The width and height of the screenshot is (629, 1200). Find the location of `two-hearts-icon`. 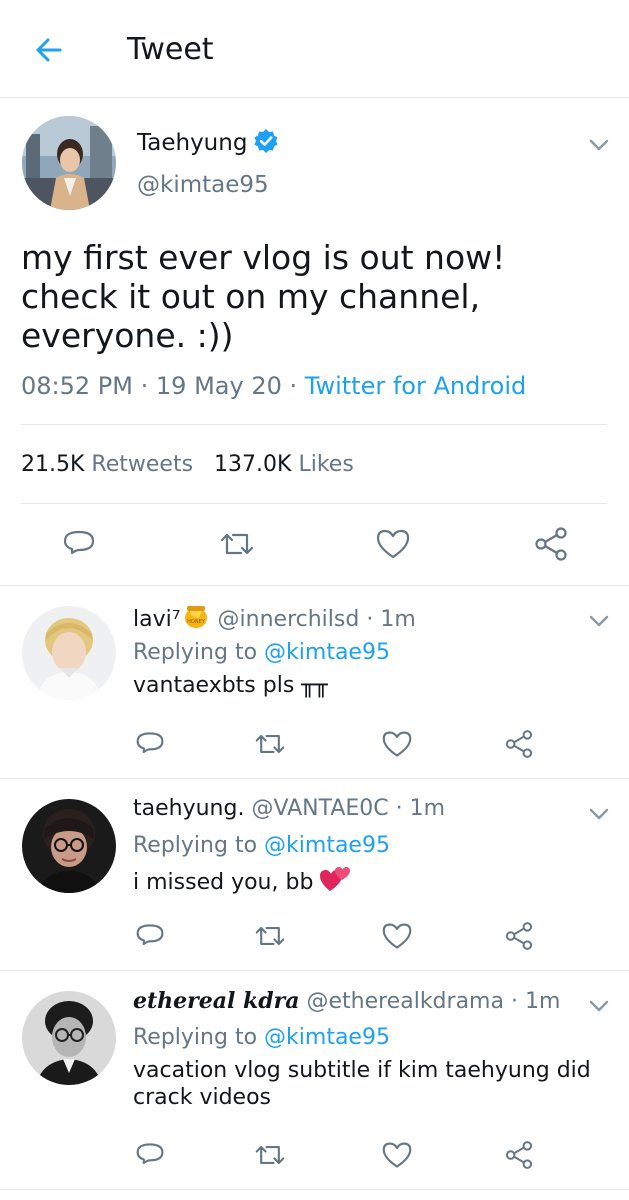

two-hearts-icon is located at coordinates (335, 879).